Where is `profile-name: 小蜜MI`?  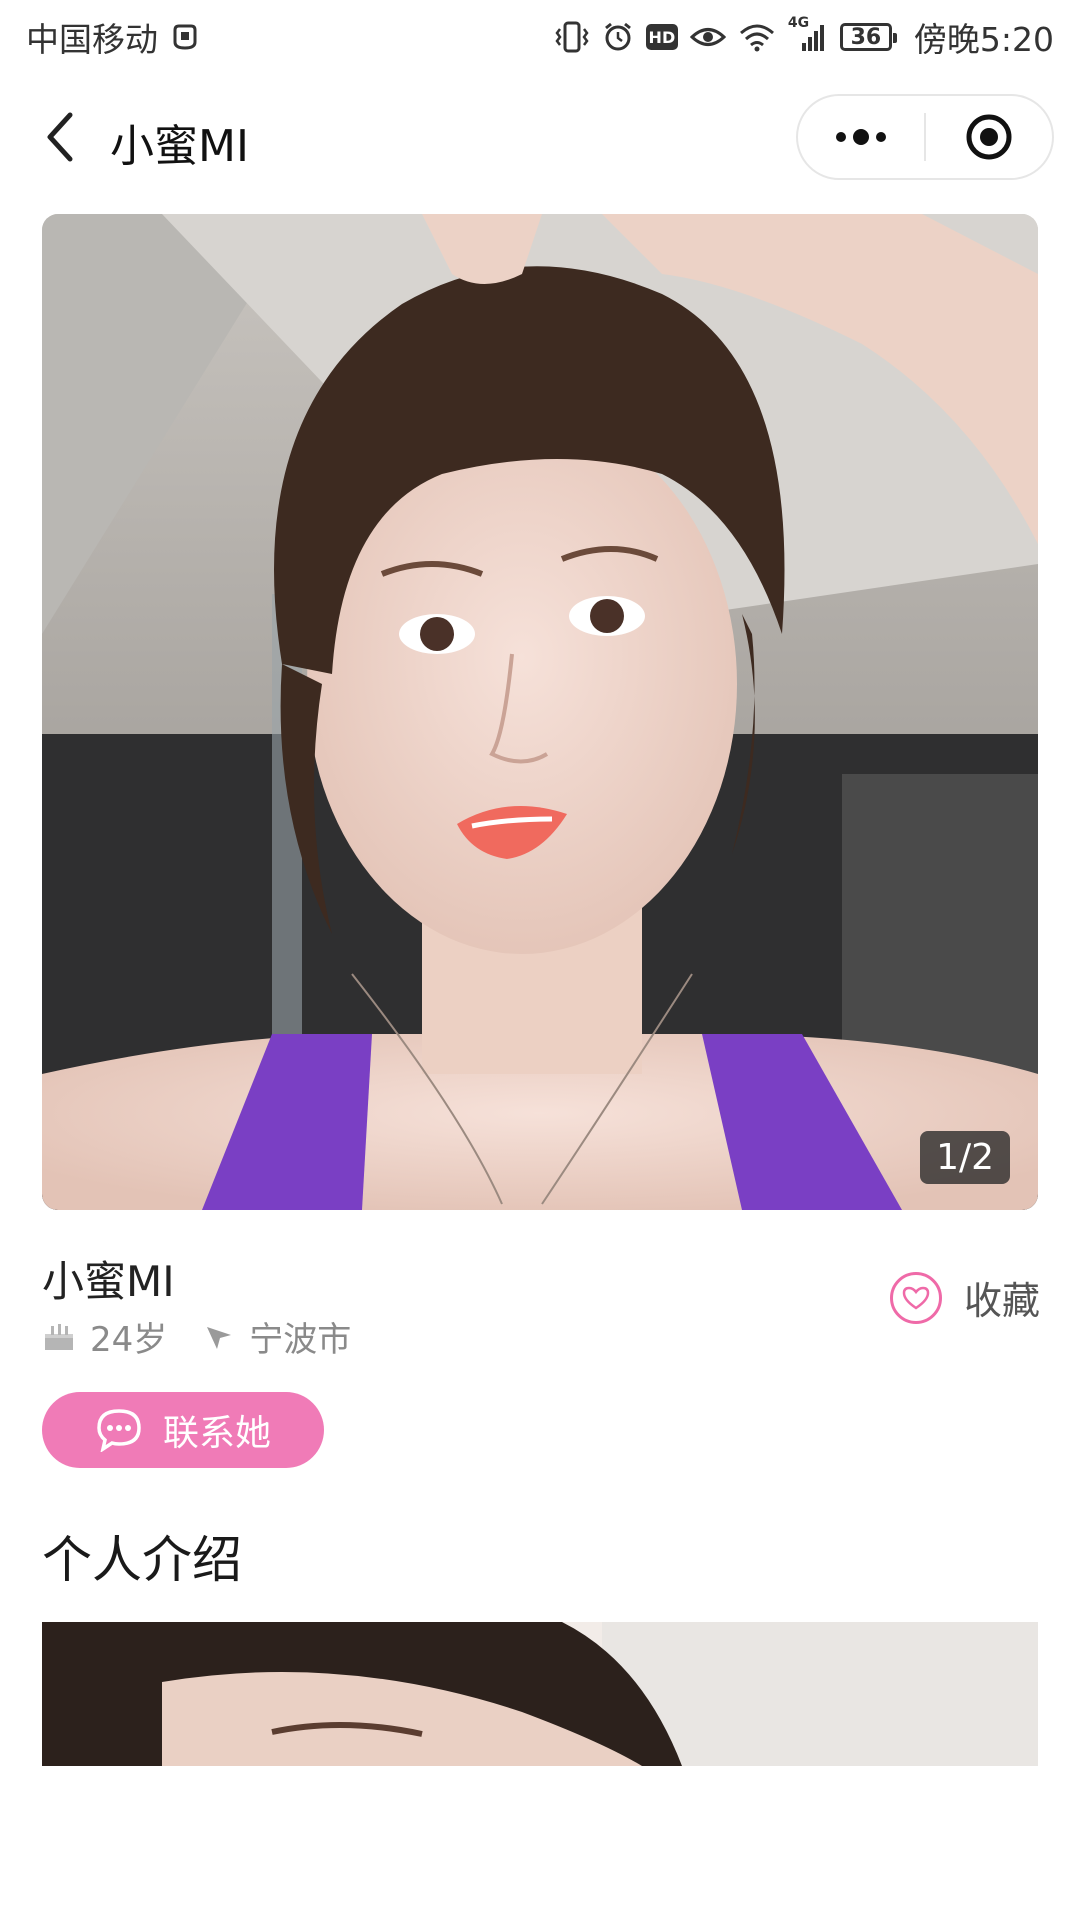 profile-name: 小蜜MI is located at coordinates (108, 1281).